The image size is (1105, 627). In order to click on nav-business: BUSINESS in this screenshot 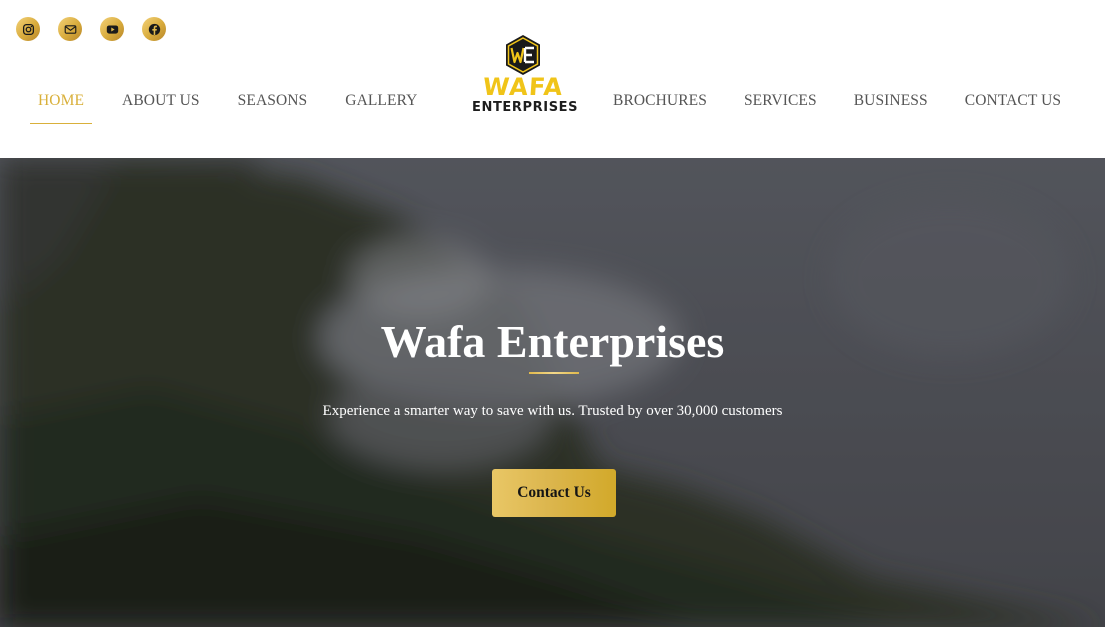, I will do `click(891, 108)`.